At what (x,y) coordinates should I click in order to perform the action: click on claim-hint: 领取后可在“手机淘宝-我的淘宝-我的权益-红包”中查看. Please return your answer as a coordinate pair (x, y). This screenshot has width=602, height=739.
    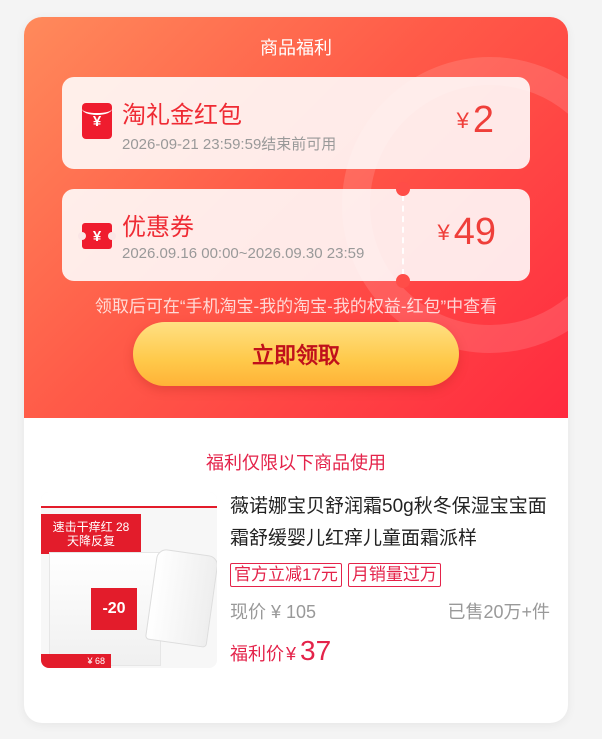
    Looking at the image, I should click on (296, 306).